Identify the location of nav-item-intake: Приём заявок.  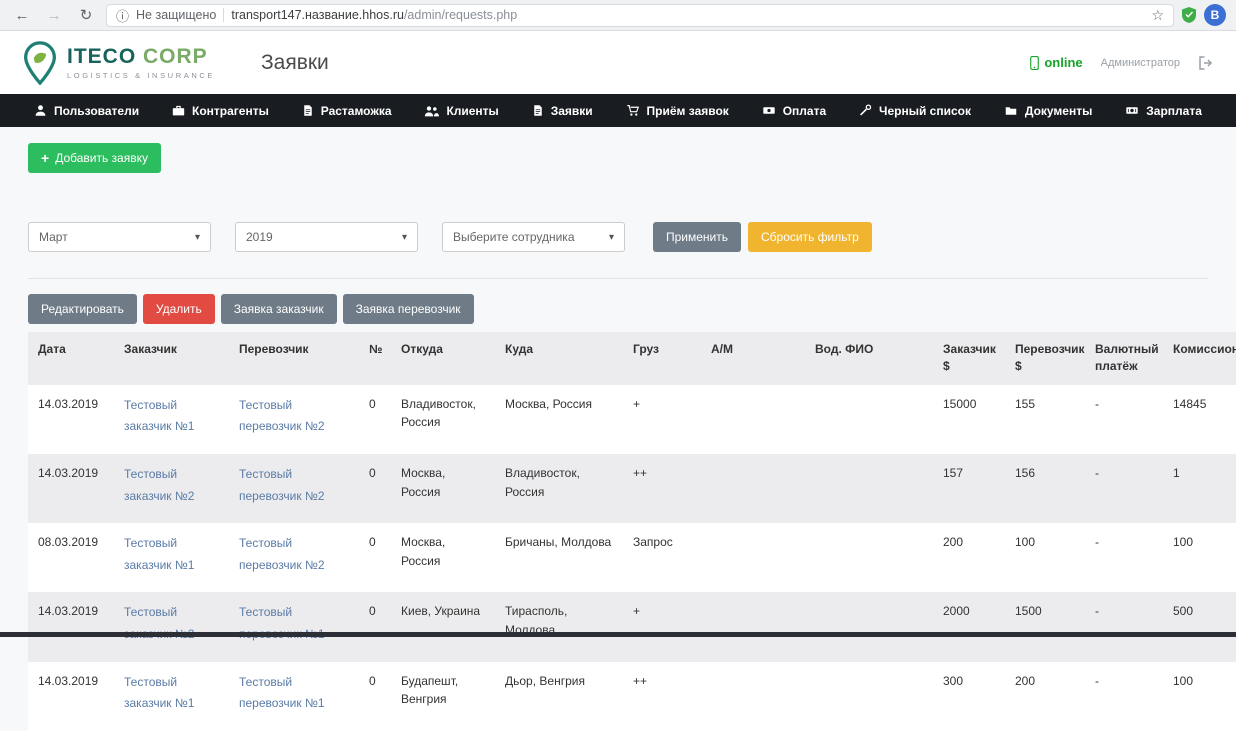
(677, 111).